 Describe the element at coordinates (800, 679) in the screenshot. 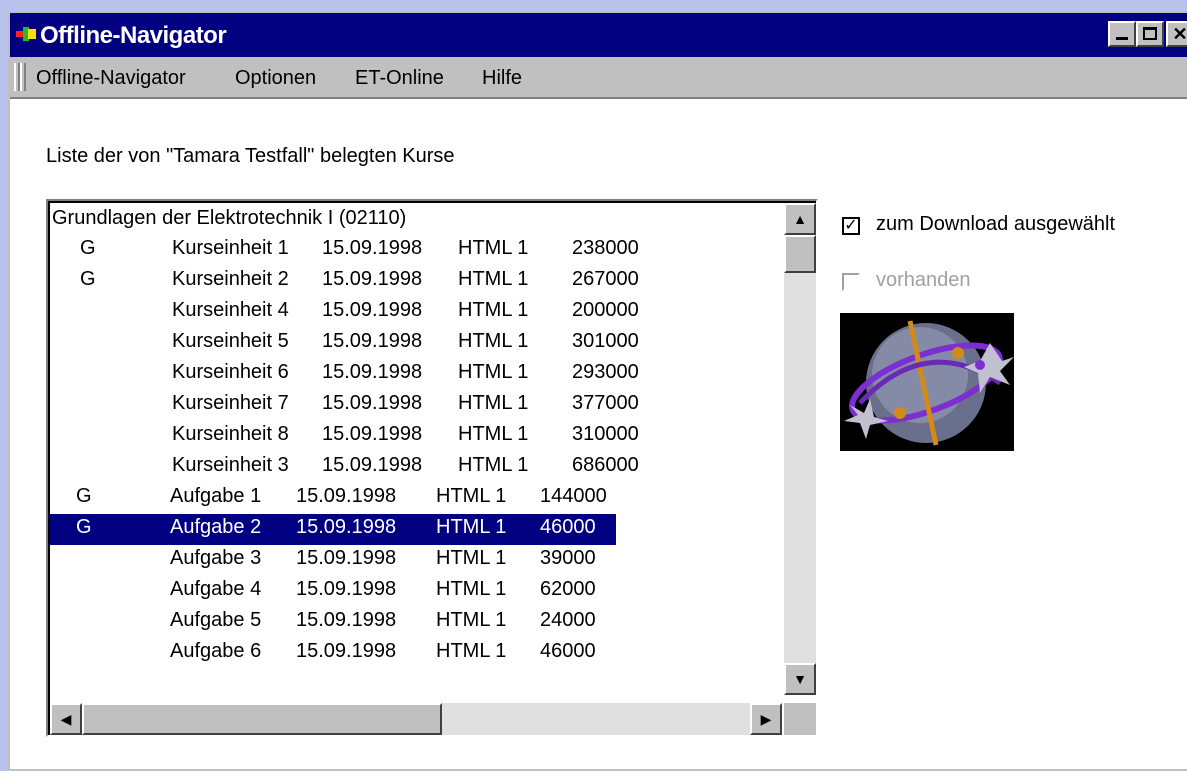

I see `scroll-down-button: ▼` at that location.